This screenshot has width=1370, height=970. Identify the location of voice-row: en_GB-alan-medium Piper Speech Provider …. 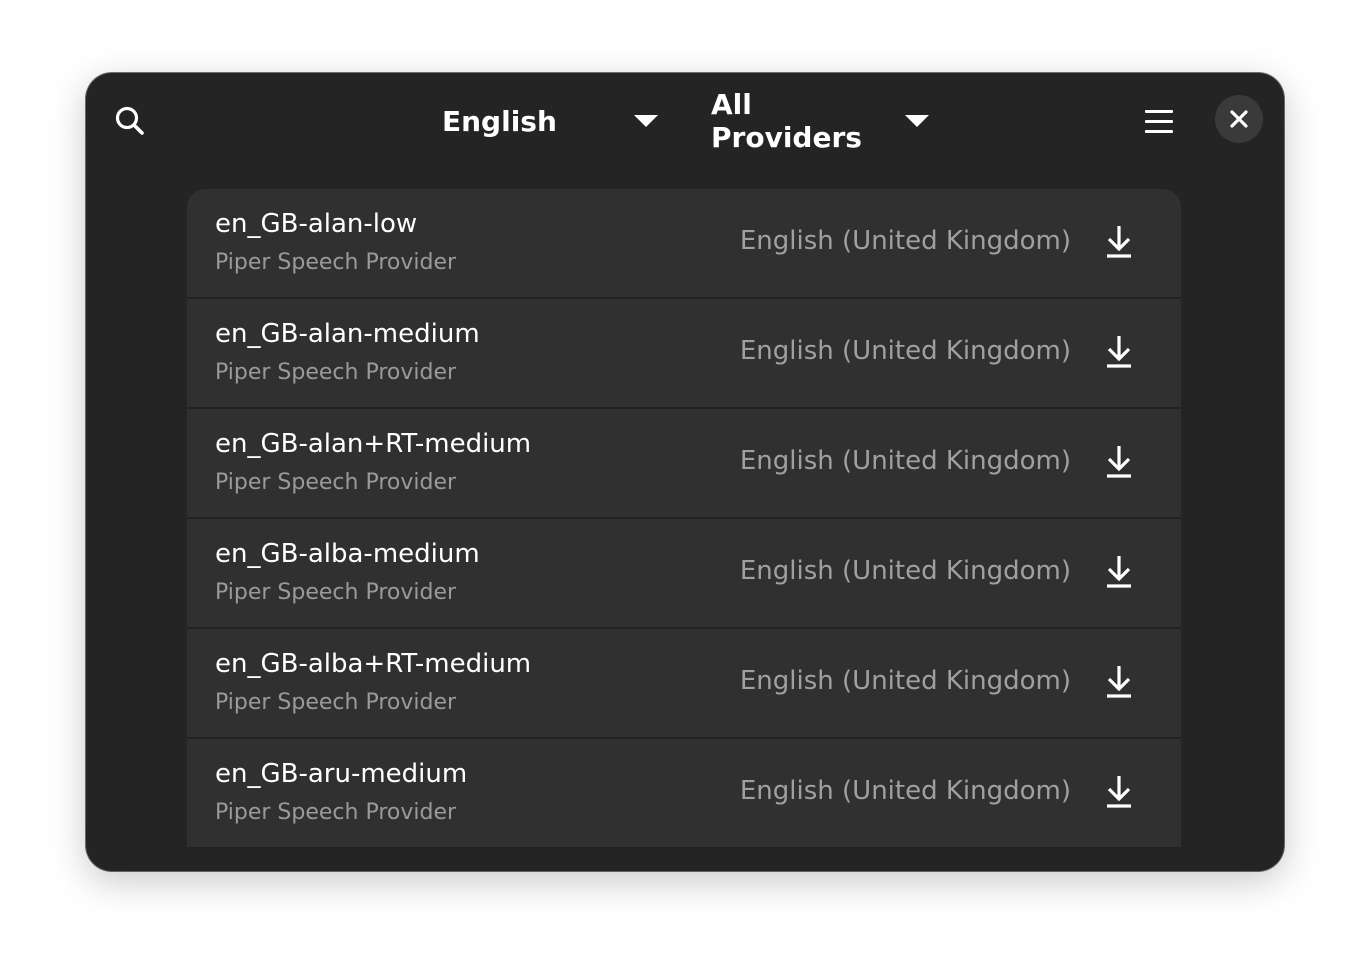
(684, 354).